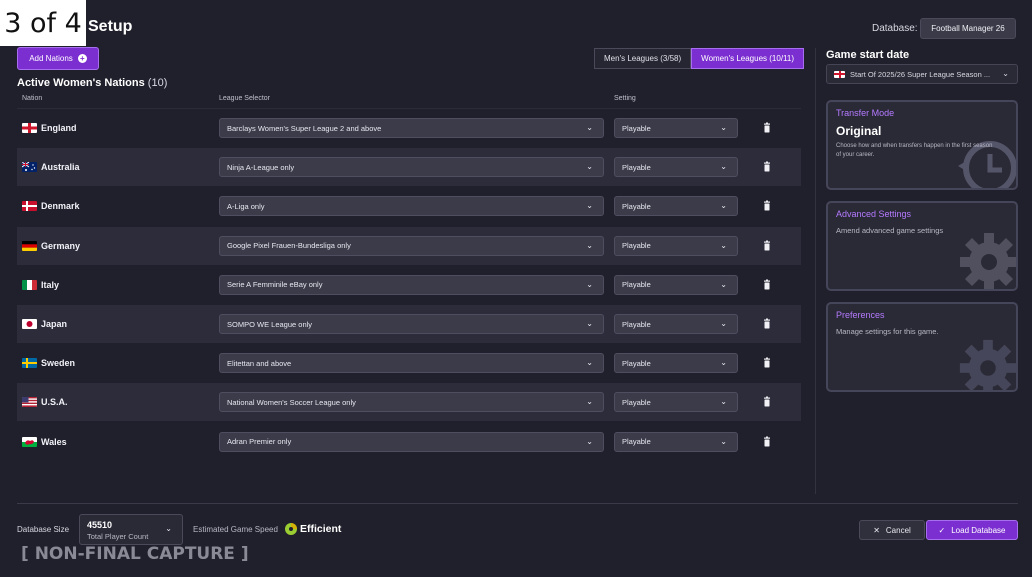 The width and height of the screenshot is (1032, 577). What do you see at coordinates (291, 402) in the screenshot?
I see `league-selector-value: National Women's Soccer League only` at bounding box center [291, 402].